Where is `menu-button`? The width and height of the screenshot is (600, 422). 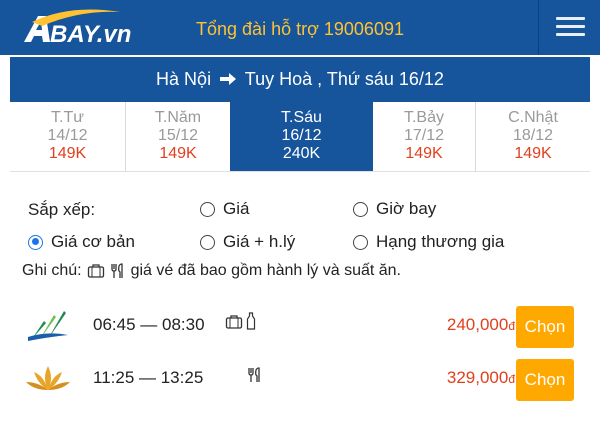 menu-button is located at coordinates (569, 27).